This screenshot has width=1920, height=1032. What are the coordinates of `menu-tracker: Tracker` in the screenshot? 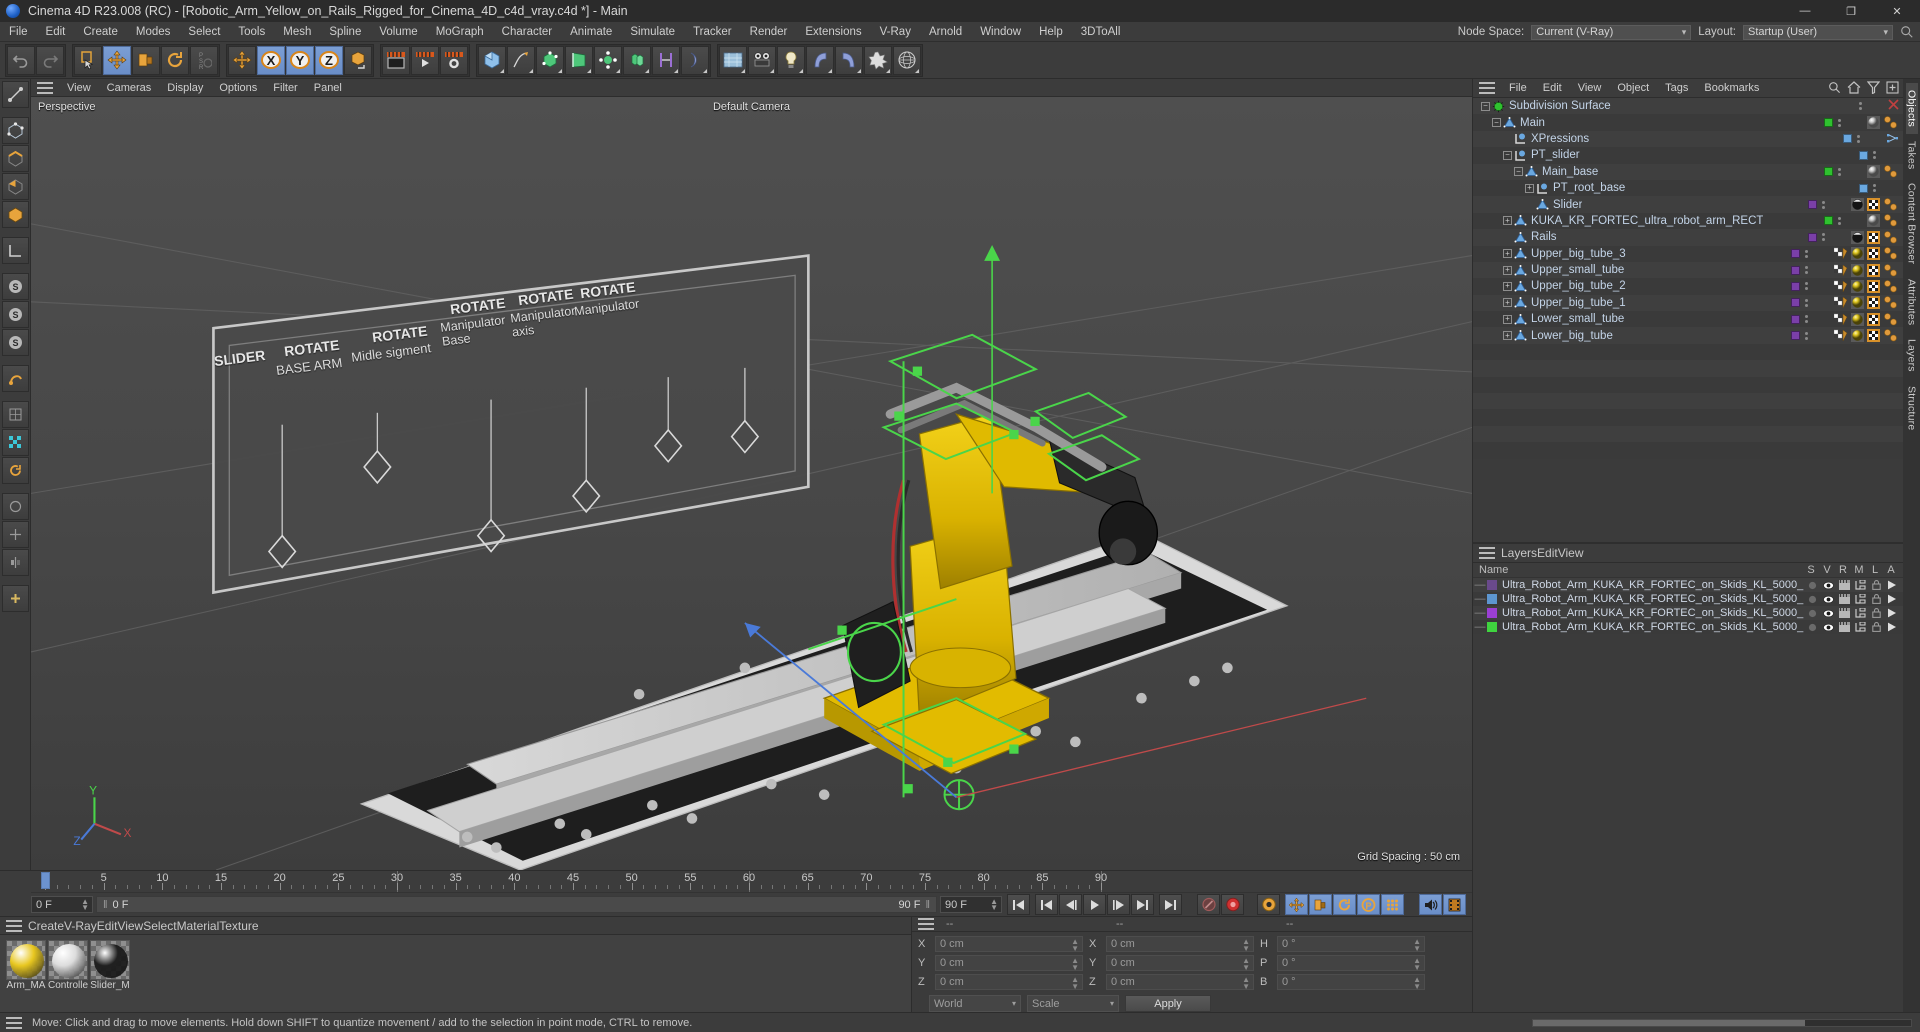 It's located at (712, 32).